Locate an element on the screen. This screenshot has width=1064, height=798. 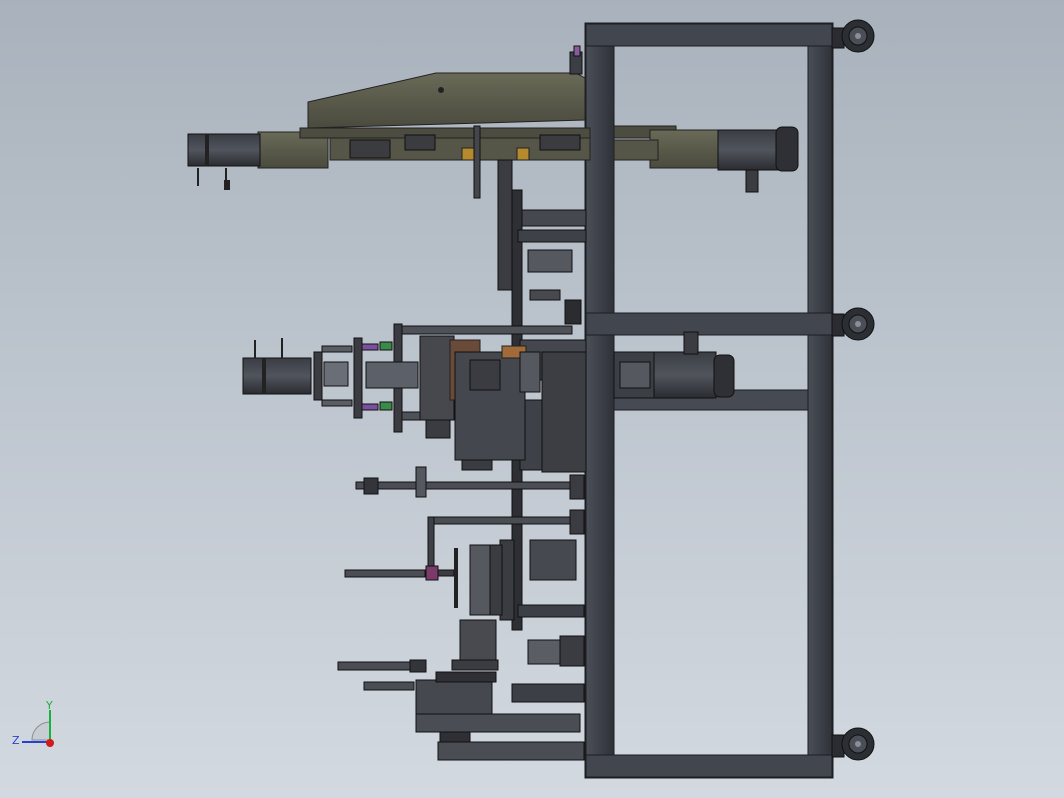
middle-spindle-assembly is located at coordinates (488, 398).